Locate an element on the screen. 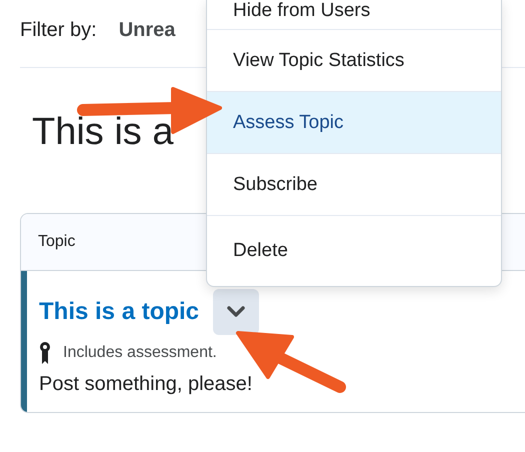 This screenshot has width=525, height=452. assessment-note: Includes assessment. is located at coordinates (140, 353).